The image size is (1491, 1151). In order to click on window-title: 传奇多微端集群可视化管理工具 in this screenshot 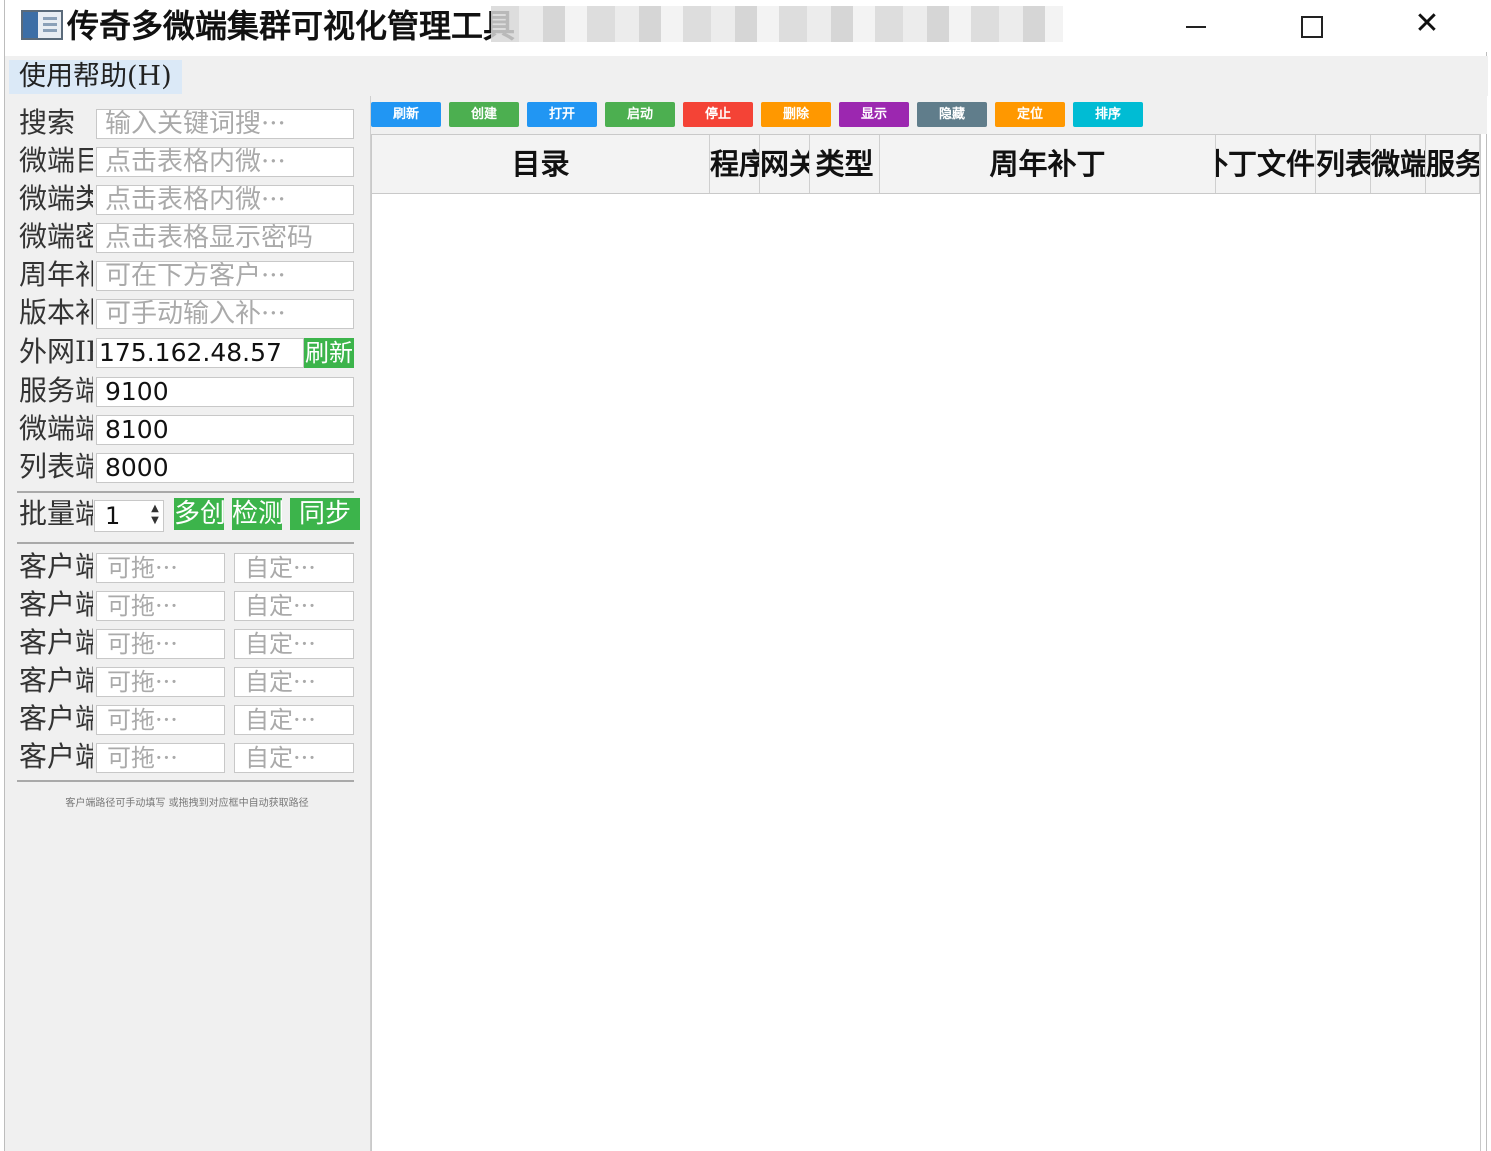, I will do `click(291, 26)`.